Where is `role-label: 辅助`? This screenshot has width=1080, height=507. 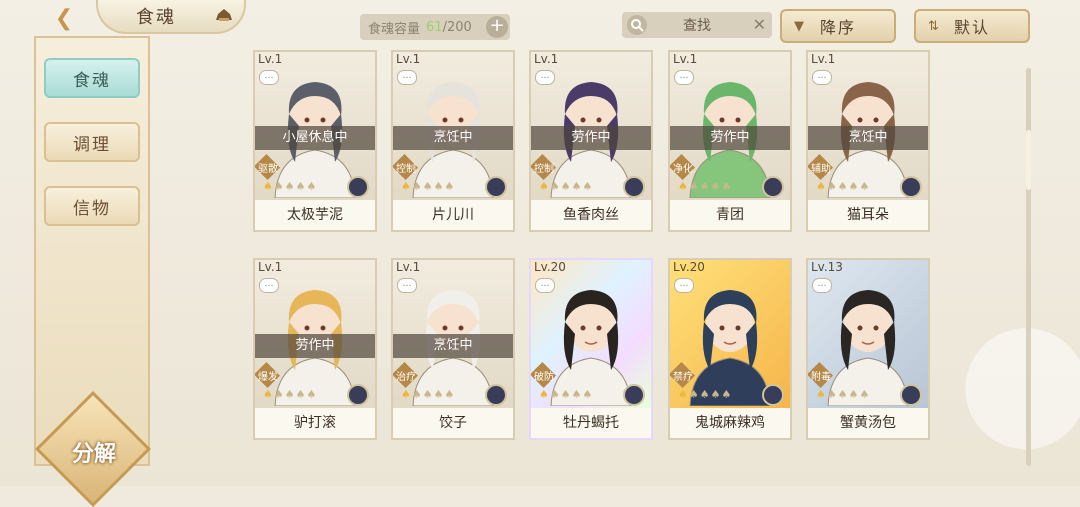
role-label: 辅助 is located at coordinates (821, 169).